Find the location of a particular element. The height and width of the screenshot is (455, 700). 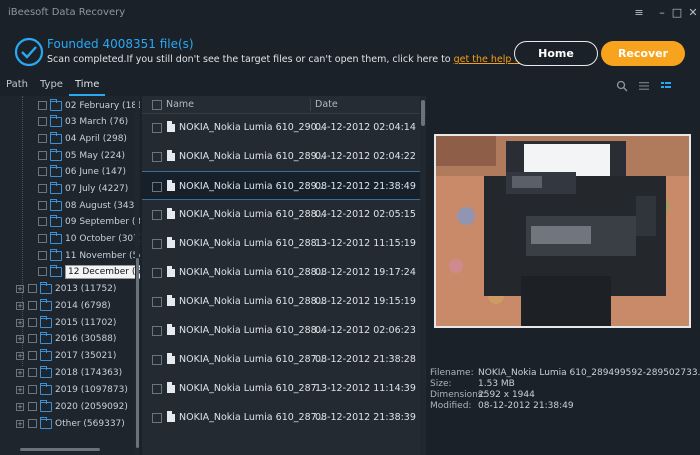

tree-year-item: +2017 (35021) is located at coordinates (66, 355).